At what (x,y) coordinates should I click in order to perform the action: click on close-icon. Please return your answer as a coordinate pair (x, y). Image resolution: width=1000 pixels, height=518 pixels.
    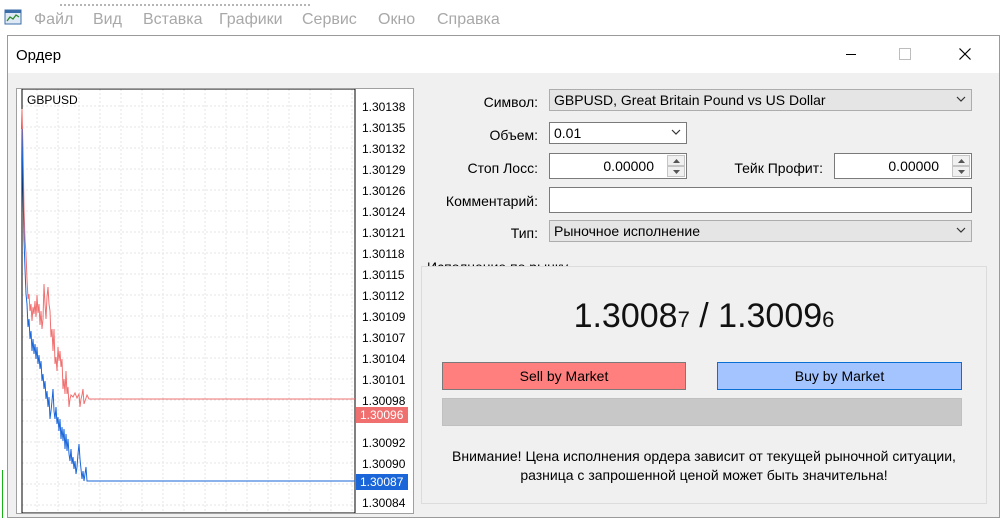
    Looking at the image, I should click on (965, 54).